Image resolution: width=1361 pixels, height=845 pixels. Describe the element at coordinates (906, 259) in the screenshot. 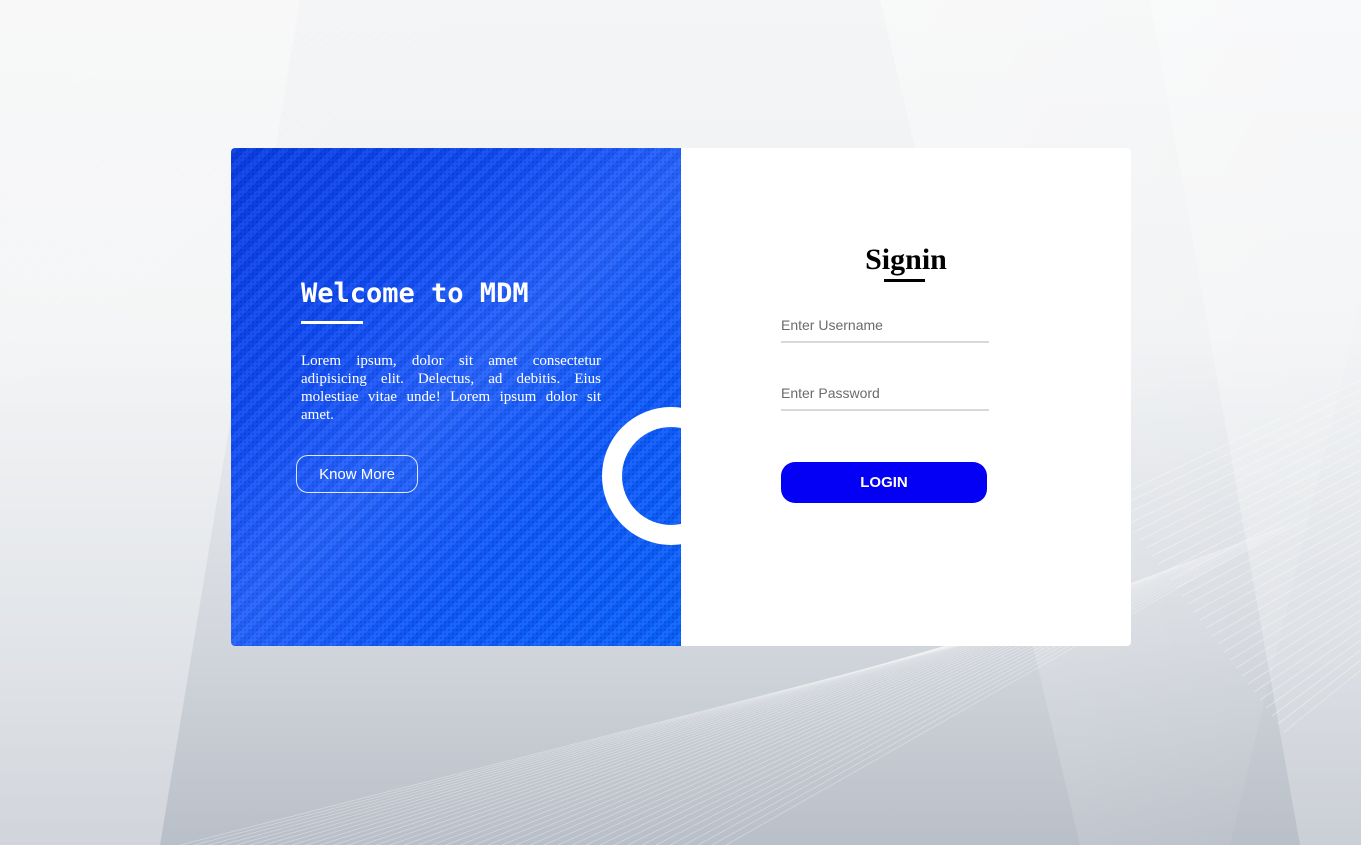

I see `signin-title: Signin` at that location.